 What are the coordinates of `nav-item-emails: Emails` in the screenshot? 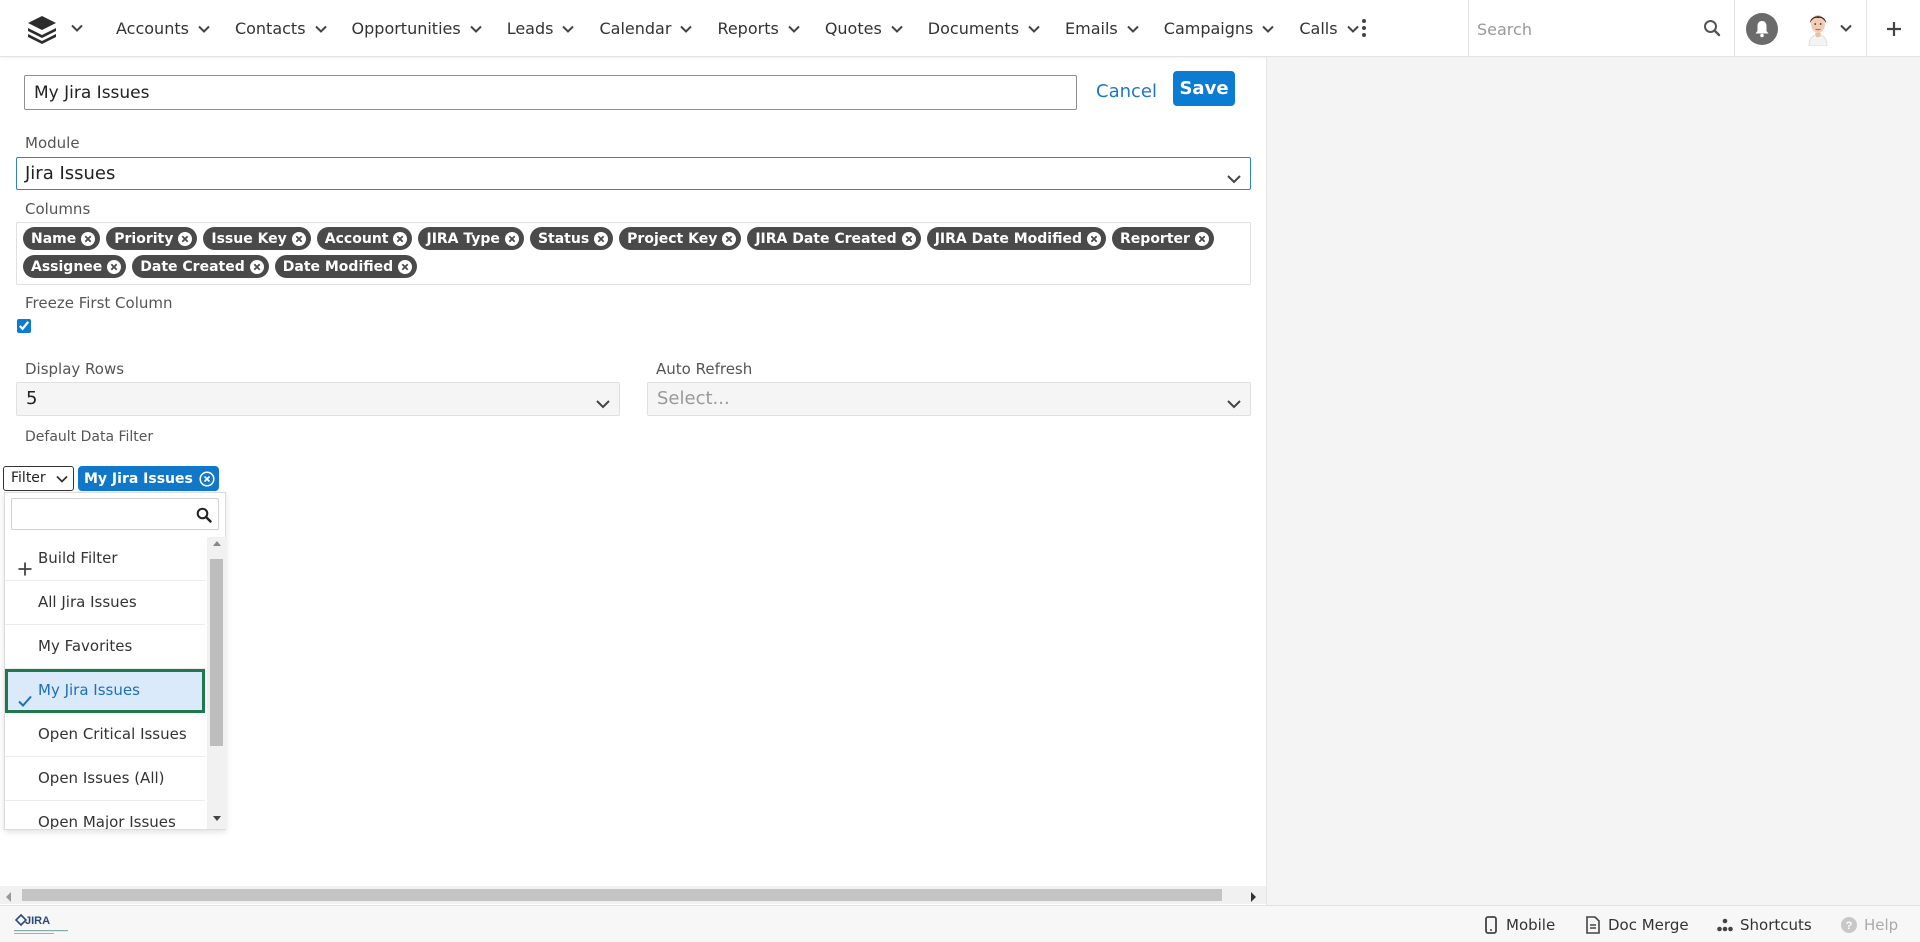 It's located at (1102, 28).